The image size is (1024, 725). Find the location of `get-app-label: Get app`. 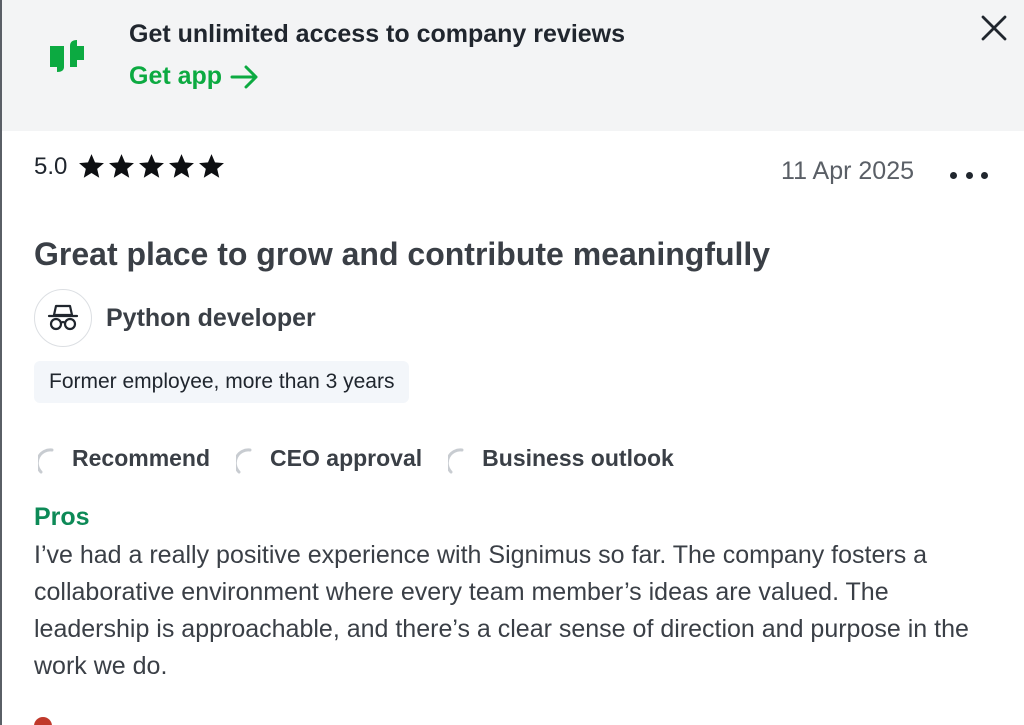

get-app-label: Get app is located at coordinates (176, 76).